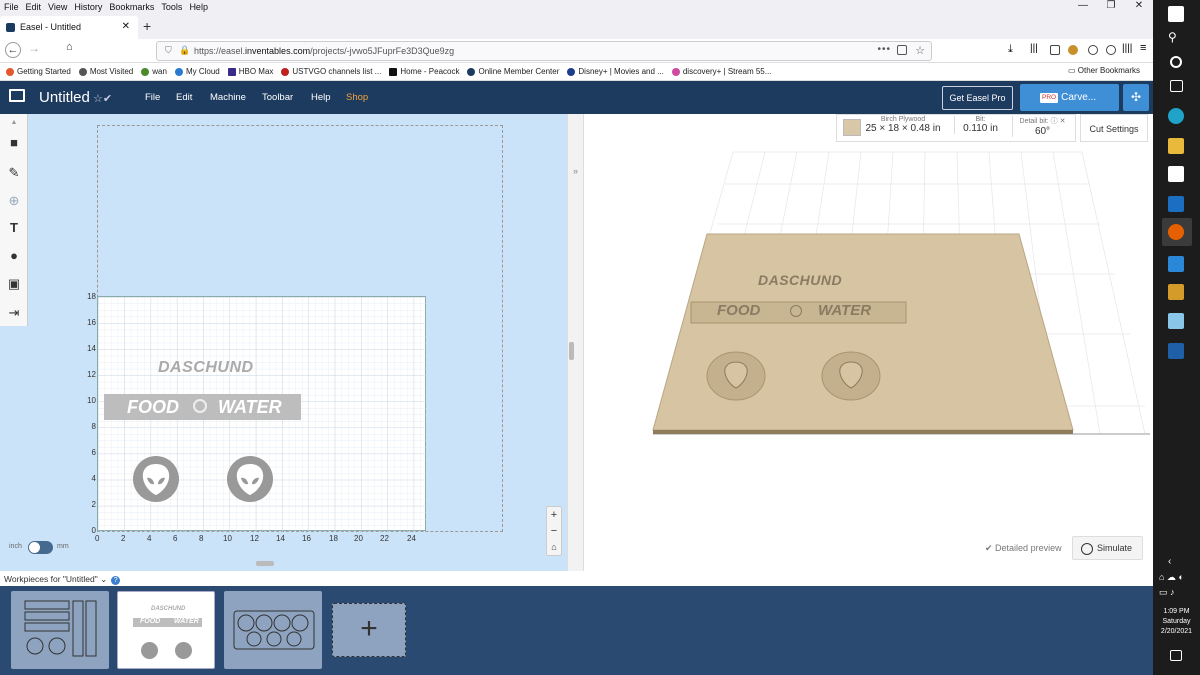 This screenshot has width=1200, height=675. Describe the element at coordinates (554, 515) in the screenshot. I see `zoom-in-icon: +` at that location.